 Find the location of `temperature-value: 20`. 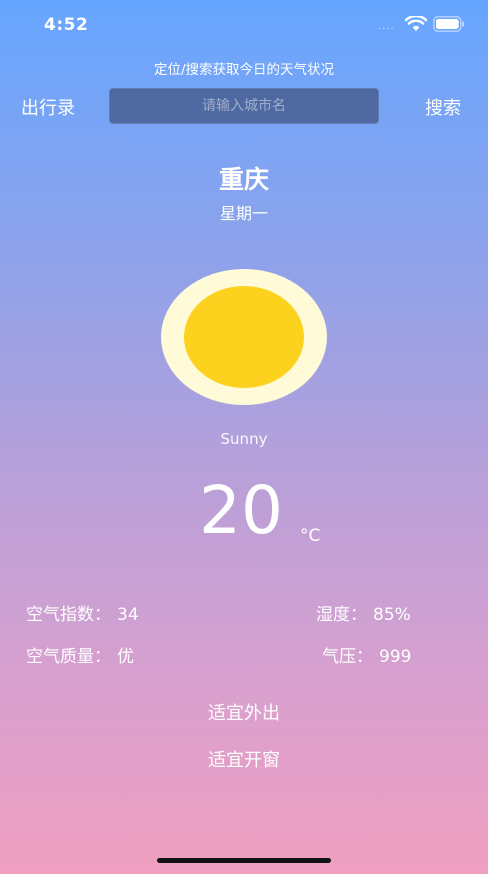

temperature-value: 20 is located at coordinates (241, 510).